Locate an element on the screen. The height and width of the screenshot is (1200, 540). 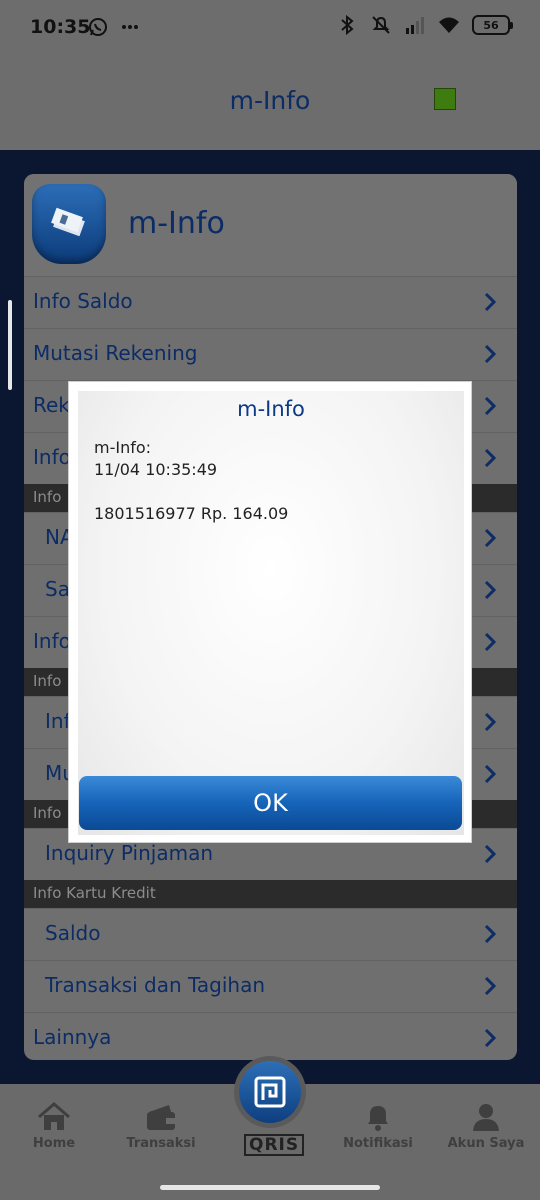
nav-akun-saya: Akun Saya is located at coordinates (486, 1126).